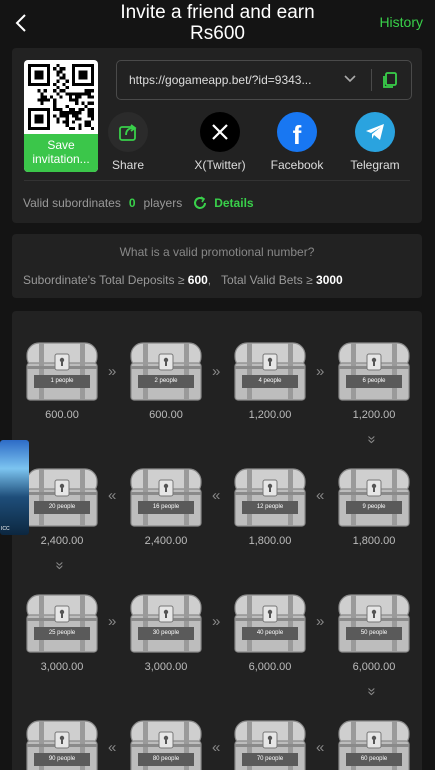  Describe the element at coordinates (163, 203) in the screenshot. I see `valid-subordinates-unit: players` at that location.